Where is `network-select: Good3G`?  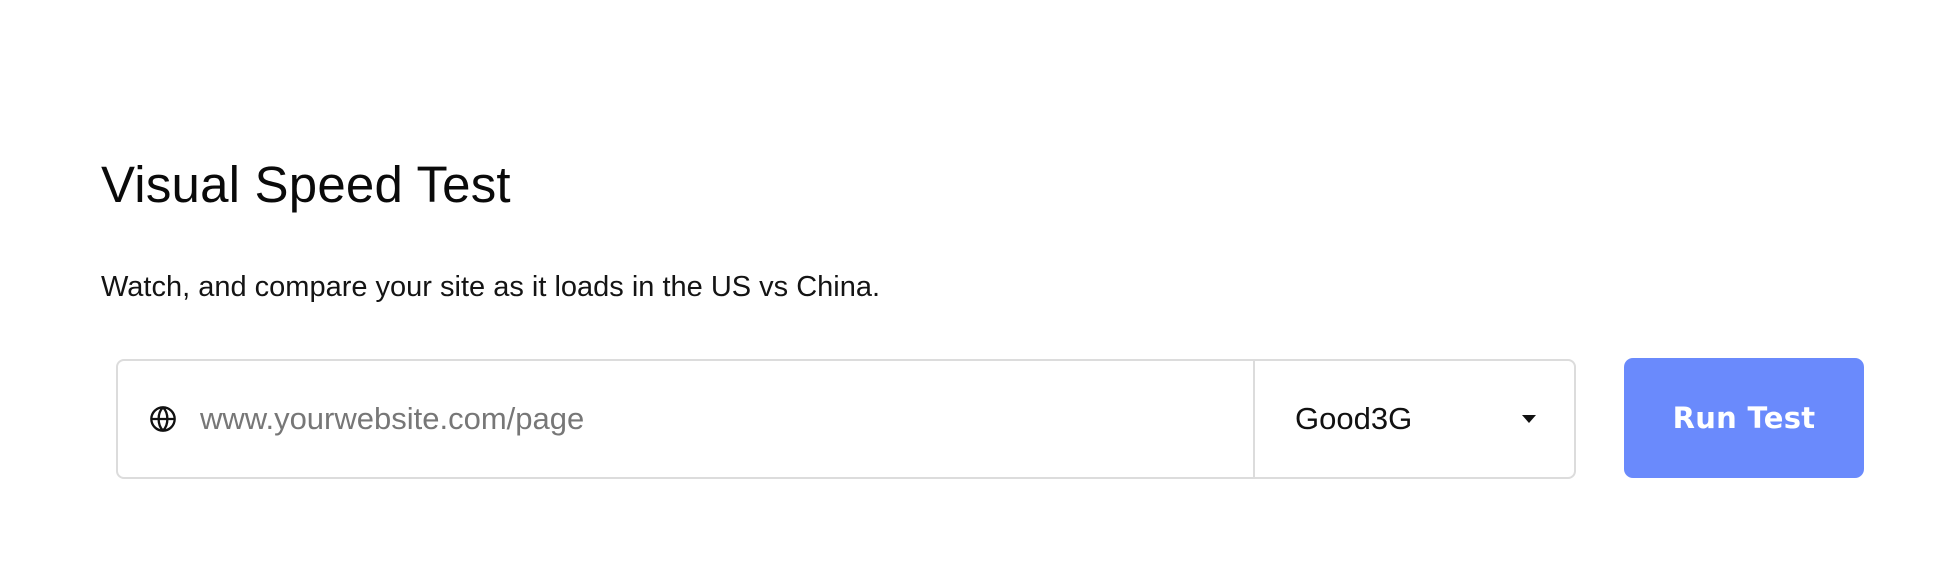 network-select: Good3G is located at coordinates (1414, 419).